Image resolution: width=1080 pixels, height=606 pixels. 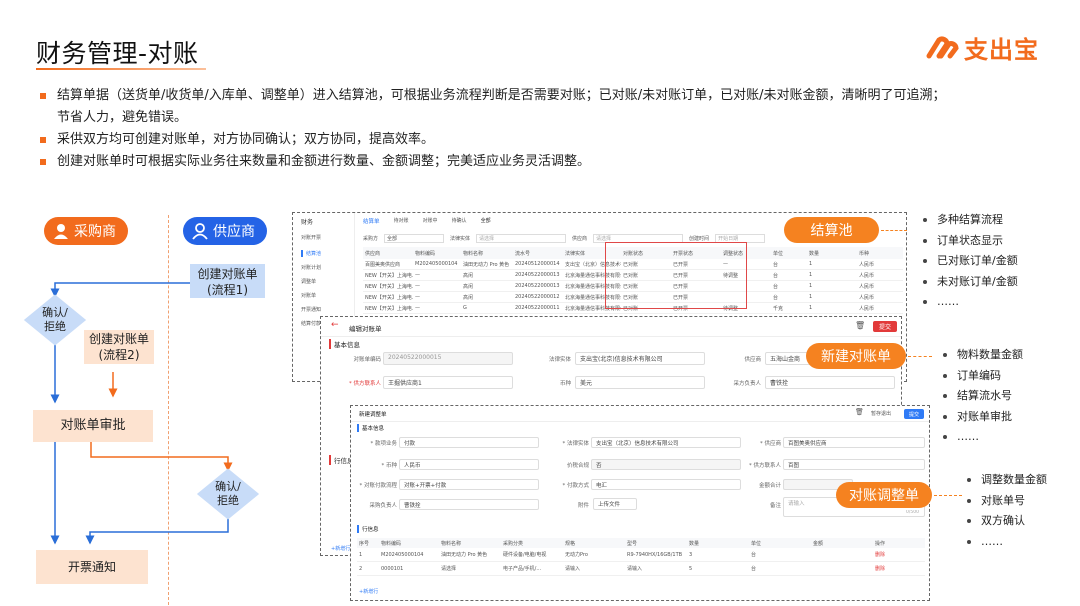 What do you see at coordinates (1006, 501) in the screenshot?
I see `adjust-anno-2: 对账单号` at bounding box center [1006, 501].